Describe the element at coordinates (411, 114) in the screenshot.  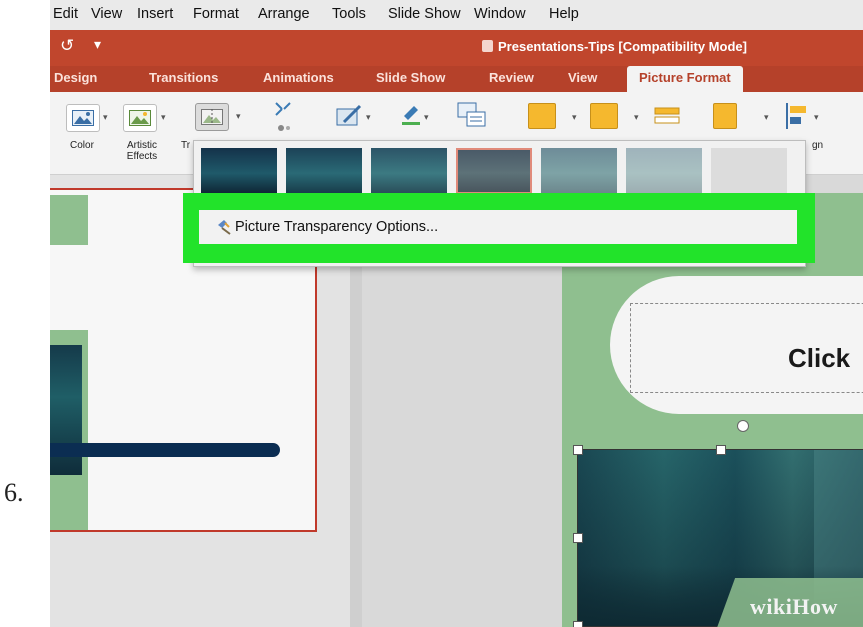
I see `picture-border-icon` at that location.